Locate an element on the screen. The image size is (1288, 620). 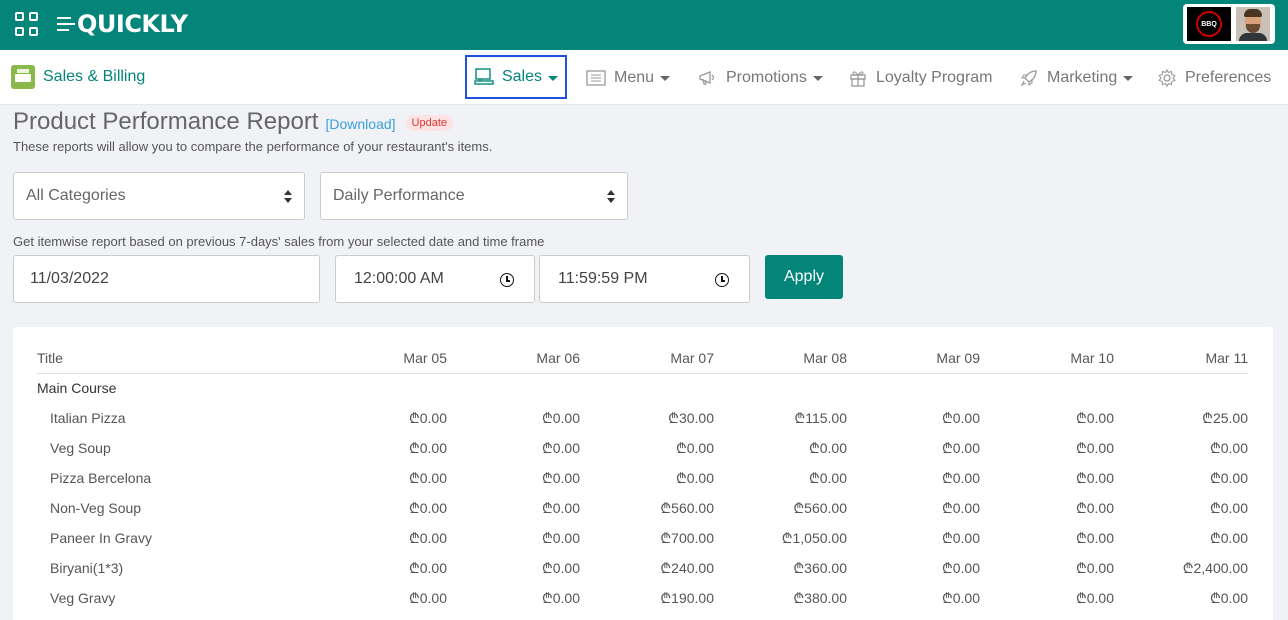
avatar is located at coordinates (1253, 24).